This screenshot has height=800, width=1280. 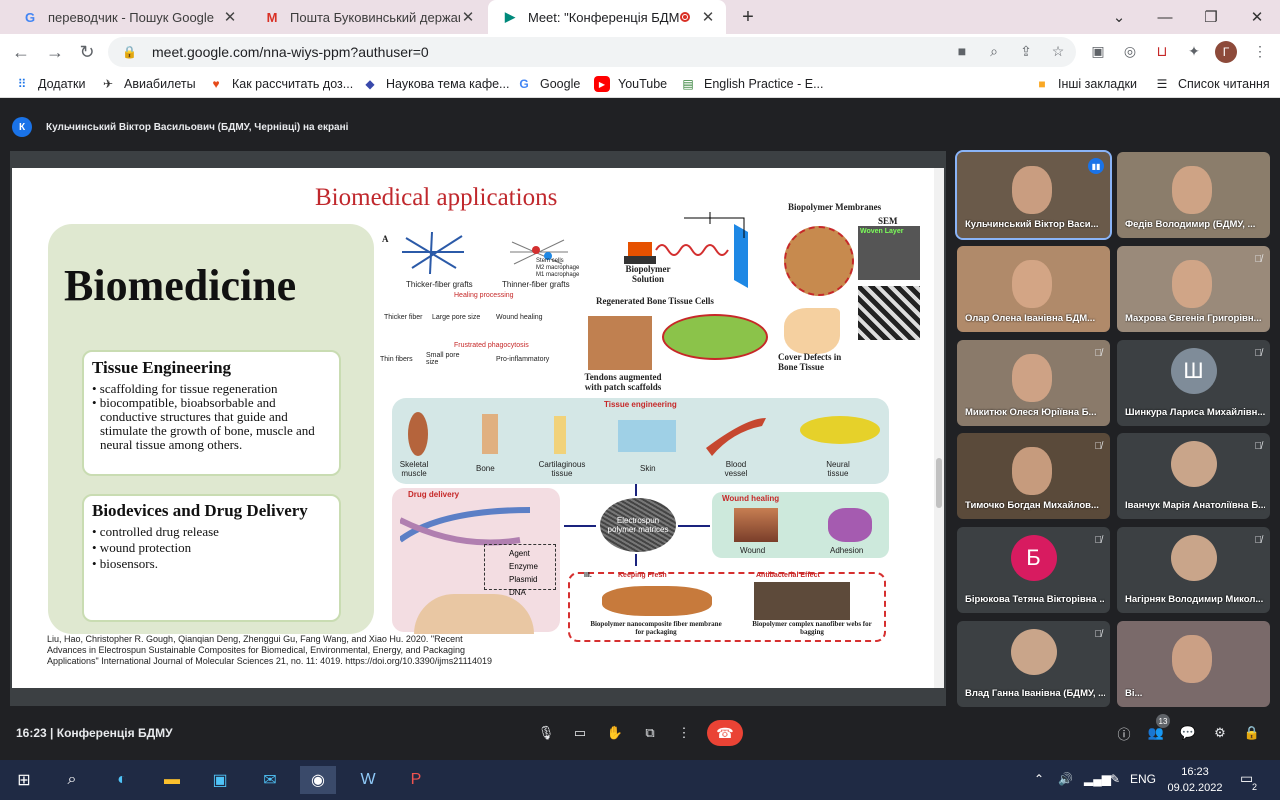 I want to click on participant-tile: Ш Шинкура Лариса Михайлівн... 🎙̸, so click(x=1193, y=383).